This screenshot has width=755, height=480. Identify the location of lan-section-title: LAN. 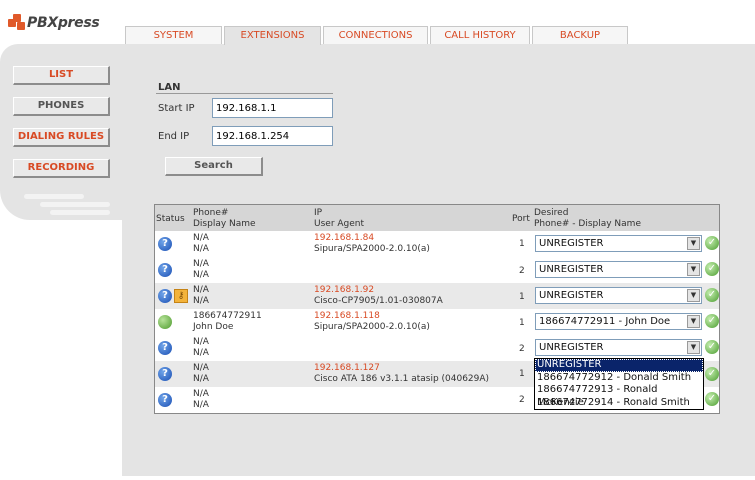
(169, 87).